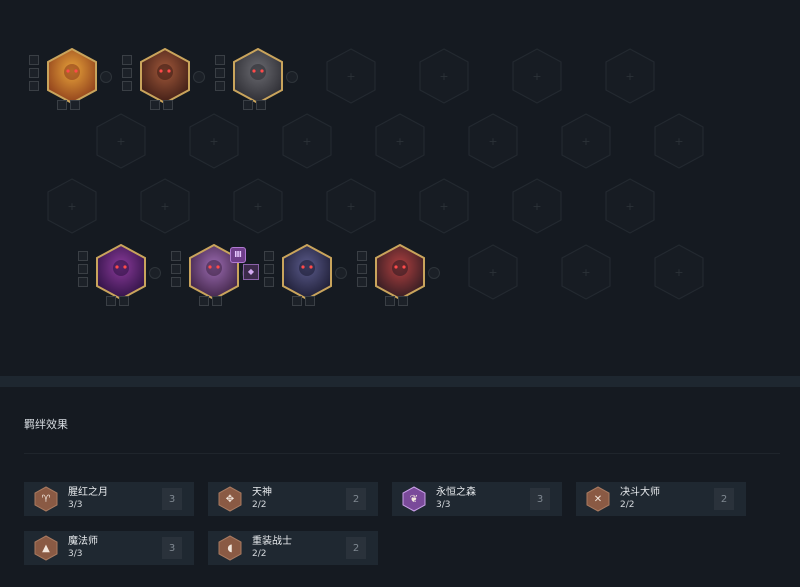 Image resolution: width=800 pixels, height=587 pixels. Describe the element at coordinates (272, 541) in the screenshot. I see `trait-name: 重装战士` at that location.